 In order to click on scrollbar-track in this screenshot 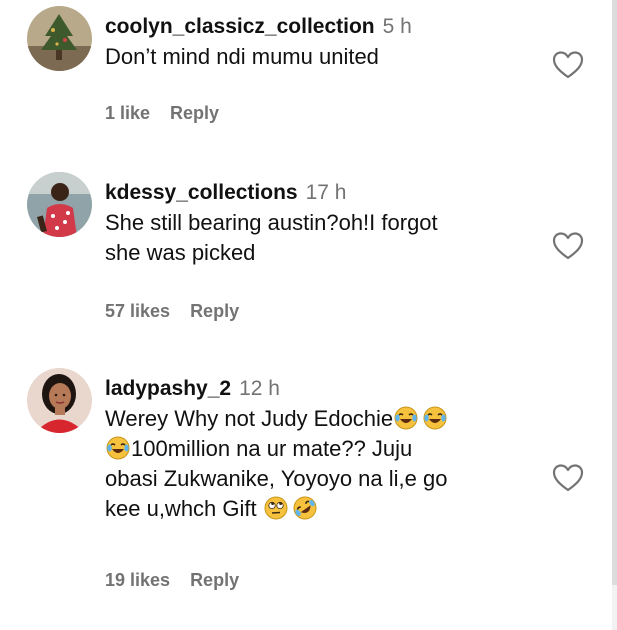, I will do `click(614, 315)`.